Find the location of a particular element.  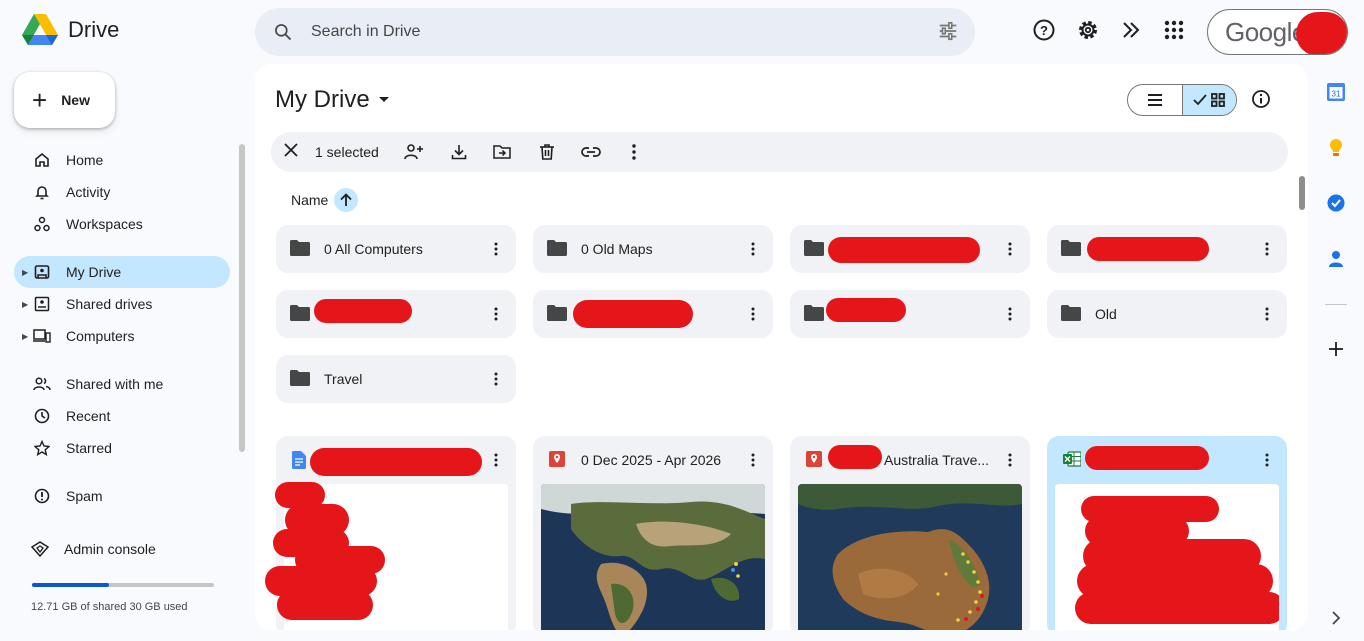

grid-view-button is located at coordinates (1208, 100).